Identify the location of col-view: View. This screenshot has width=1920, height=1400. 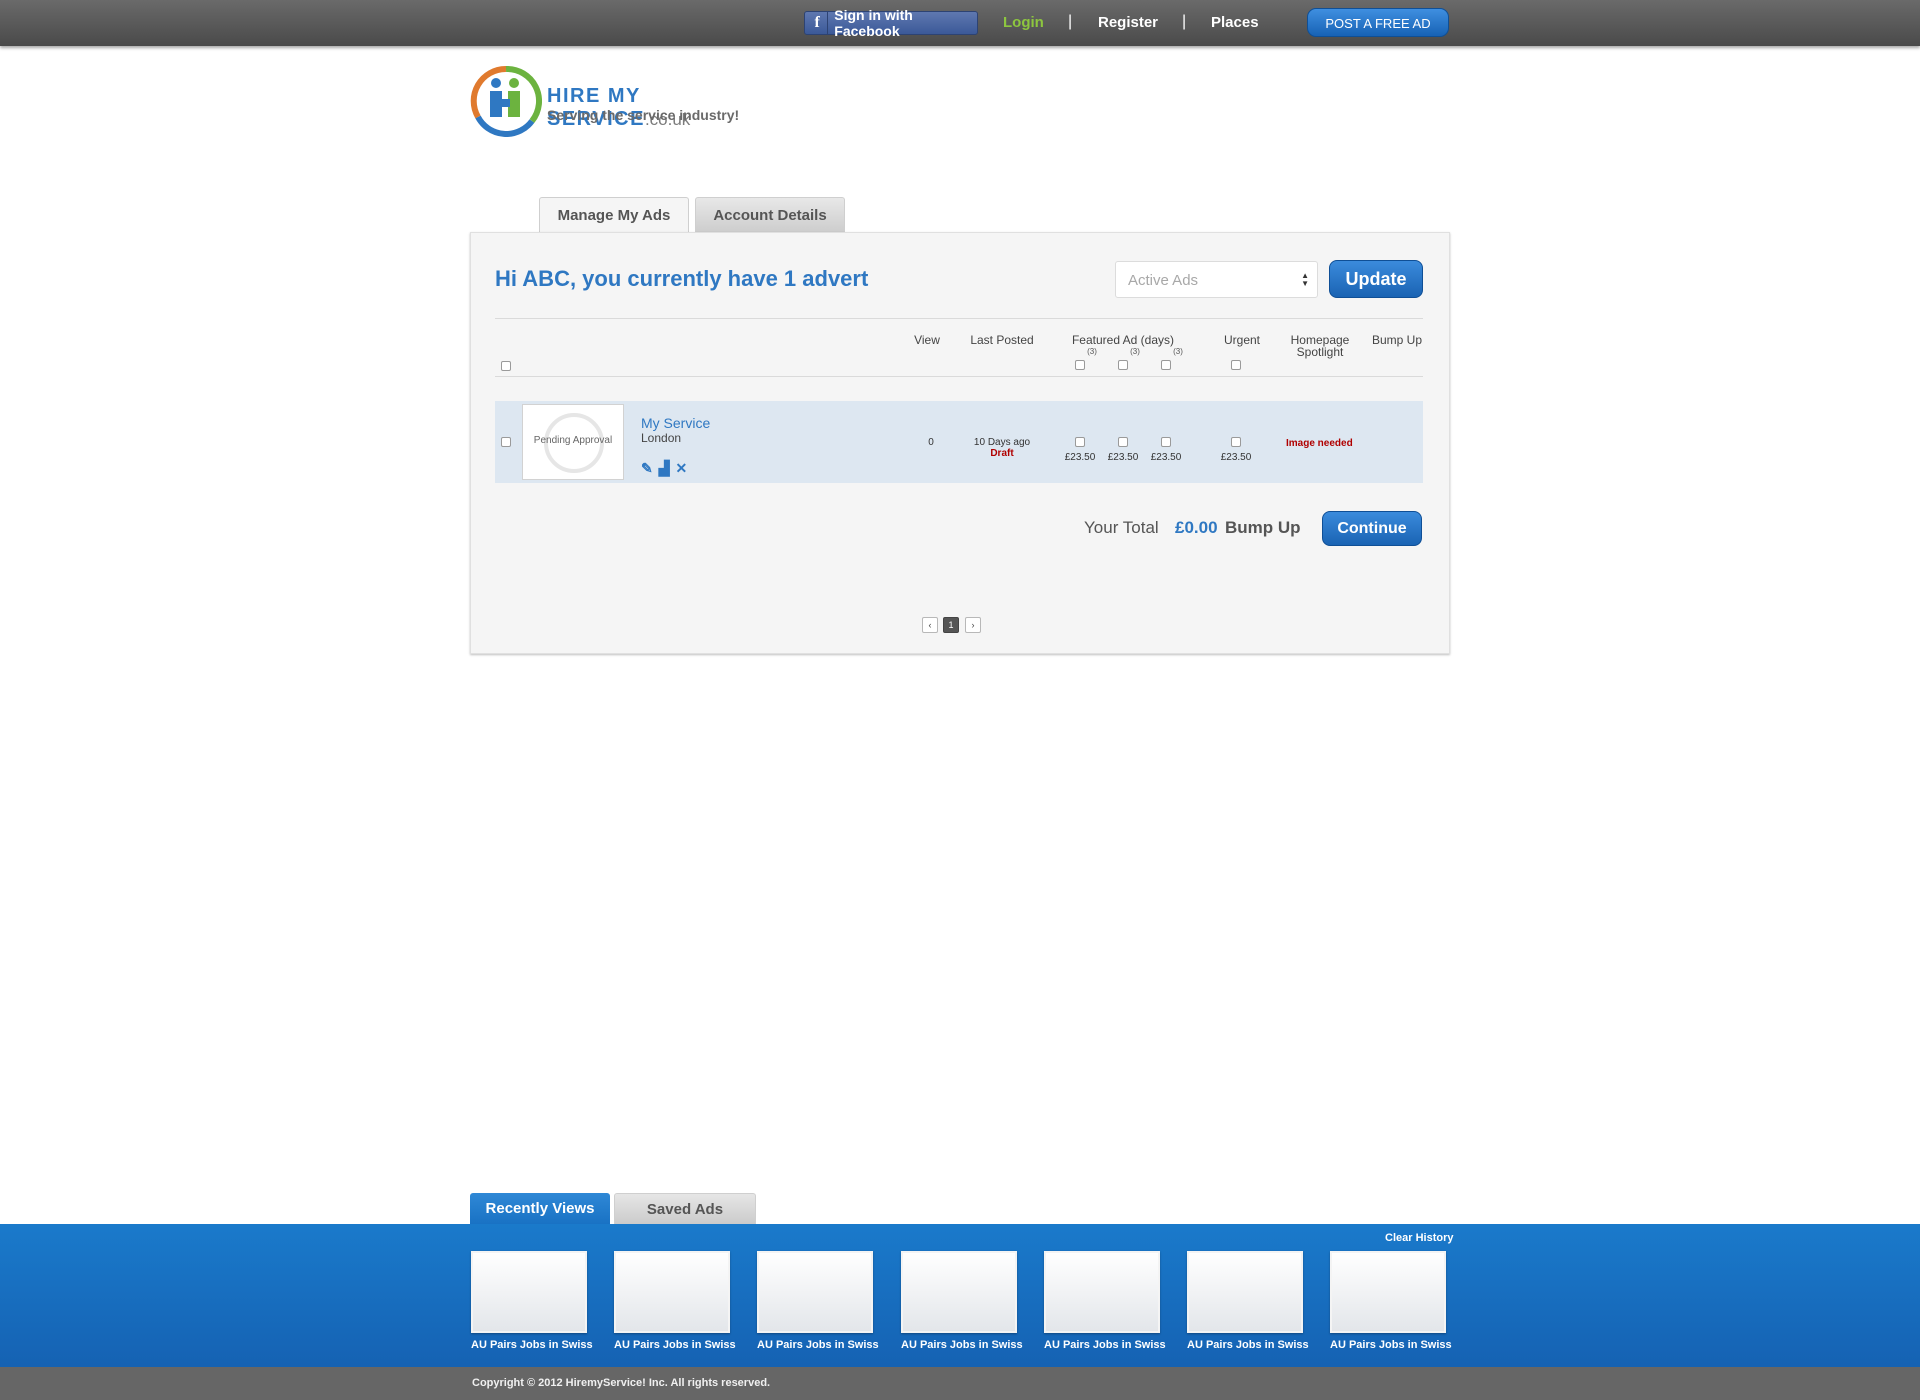
(927, 340).